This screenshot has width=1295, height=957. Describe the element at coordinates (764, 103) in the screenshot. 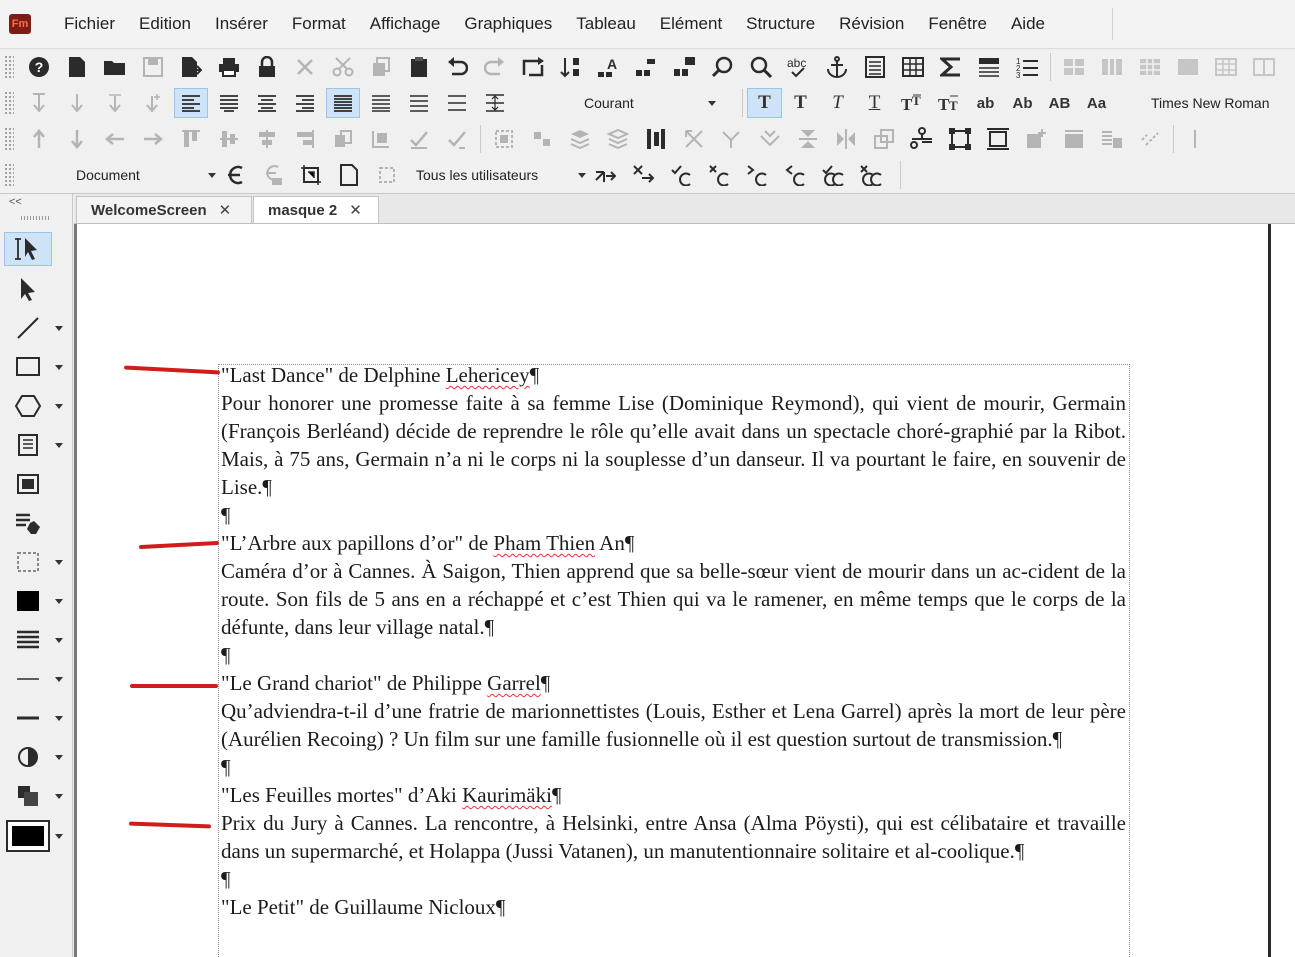

I see `plain-text-button: T` at that location.